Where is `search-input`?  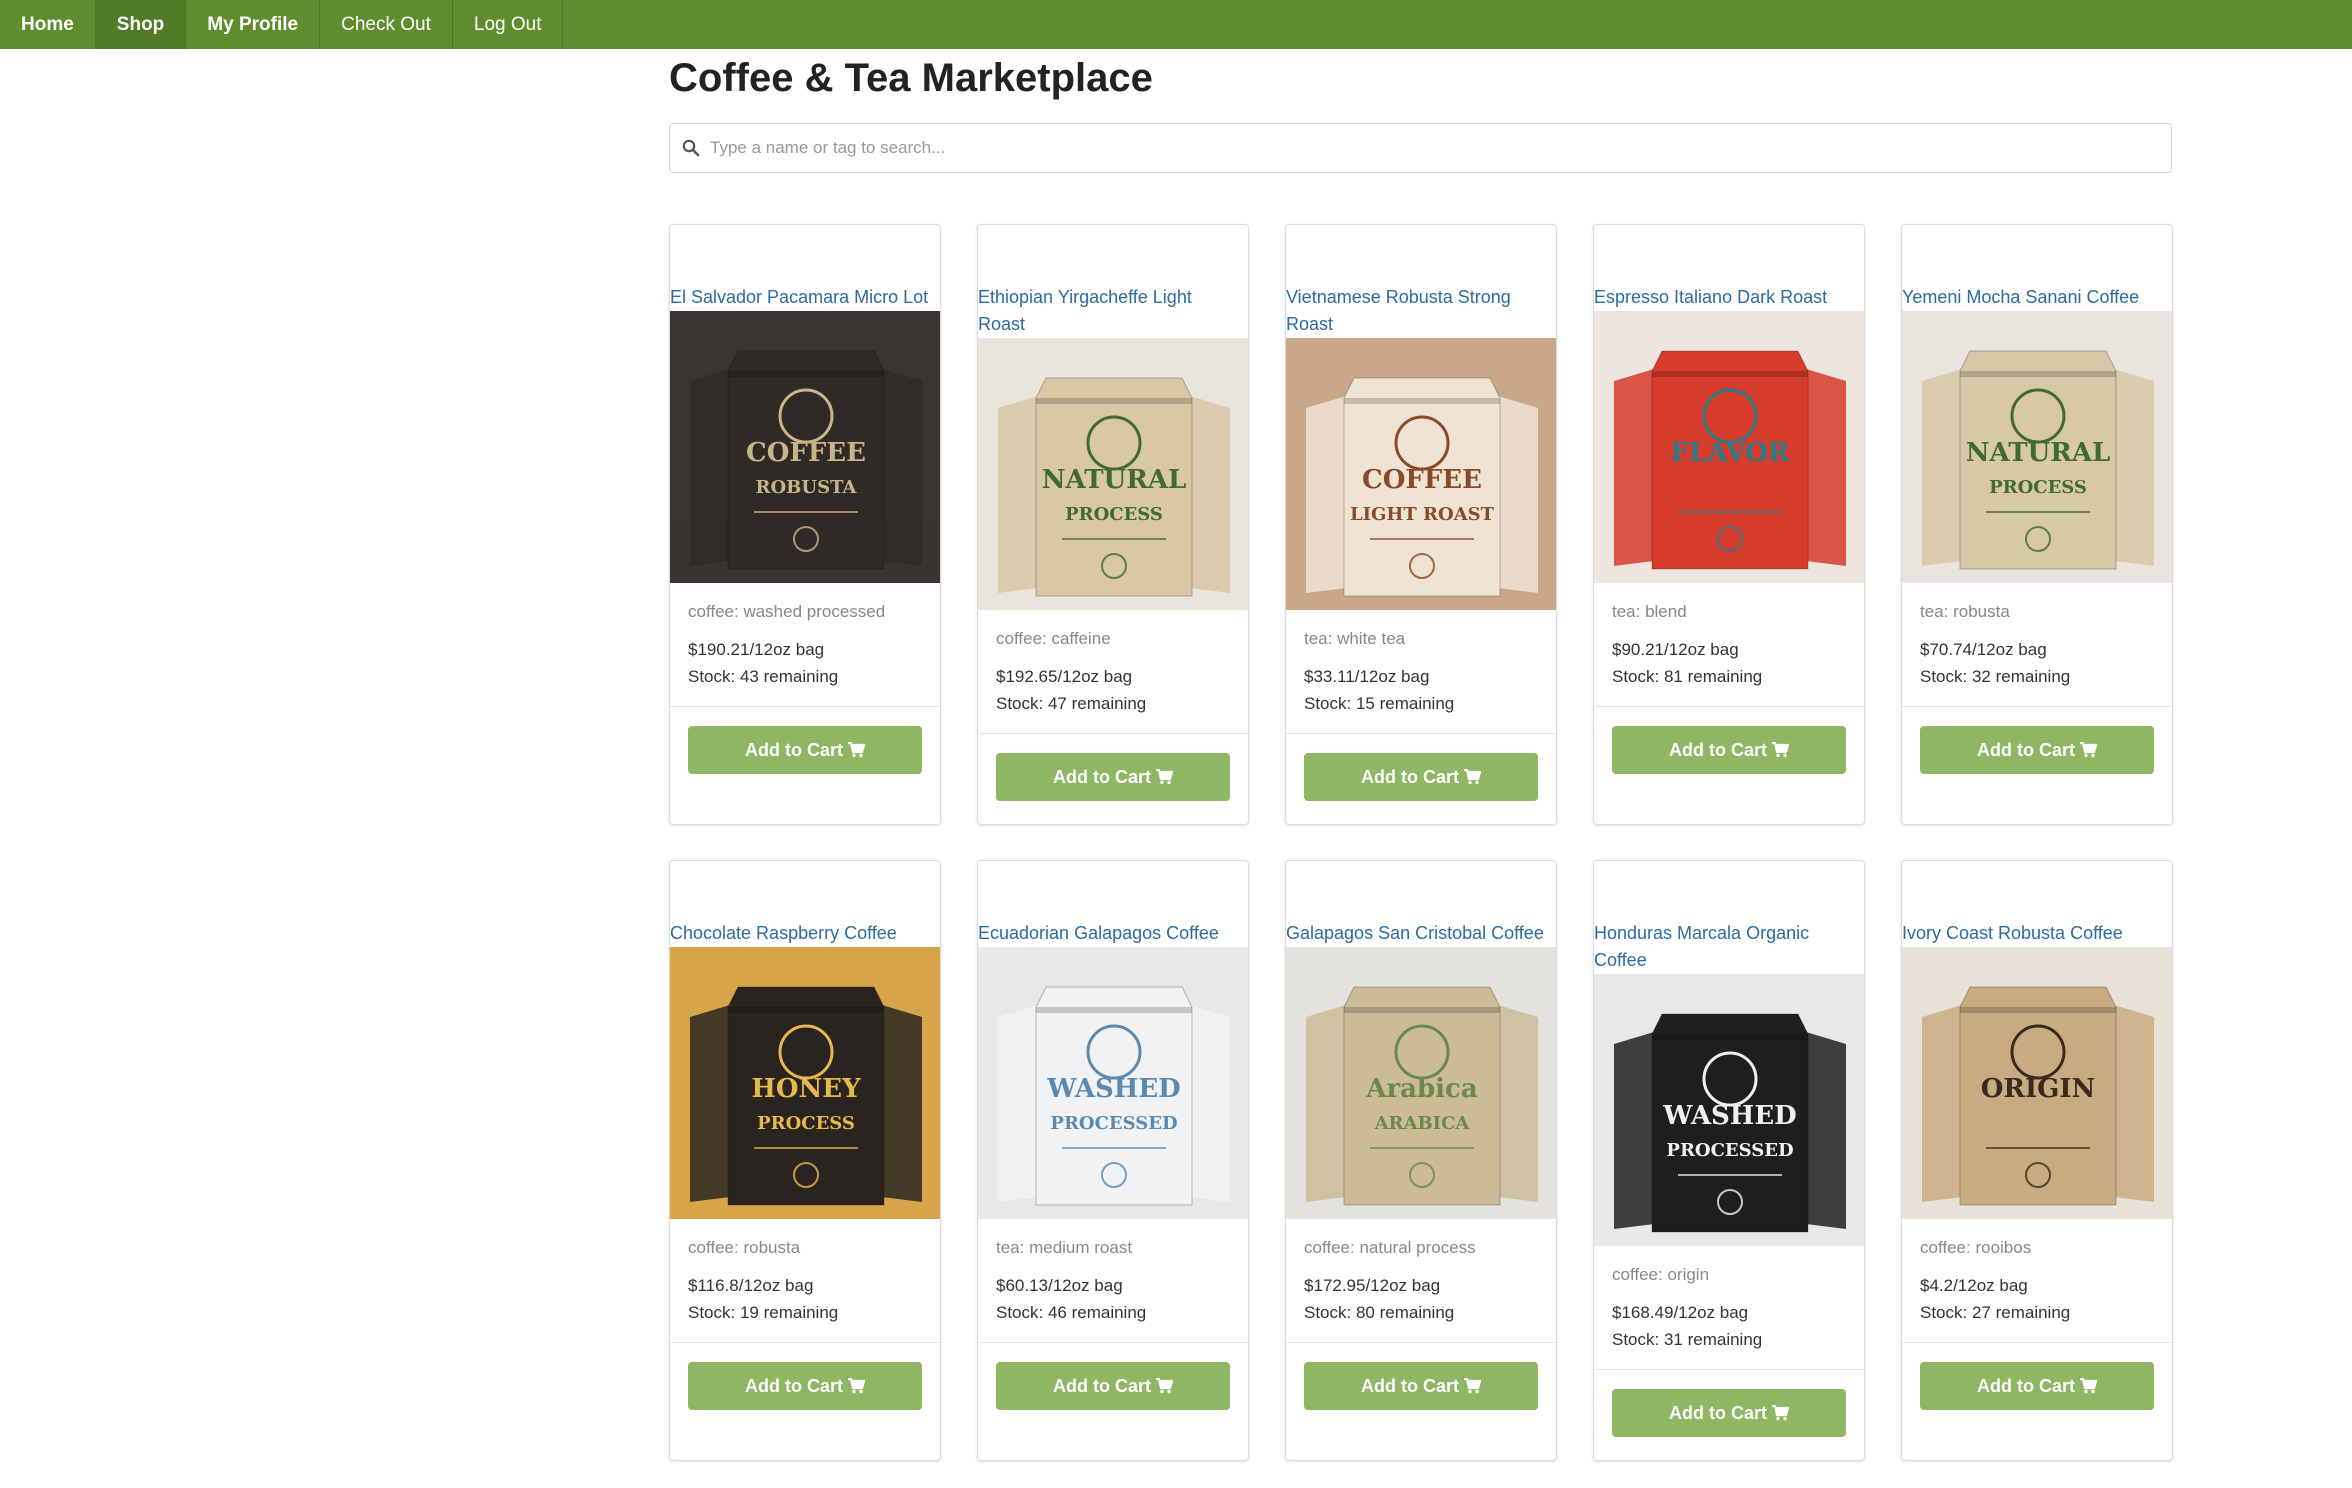 search-input is located at coordinates (1440, 148).